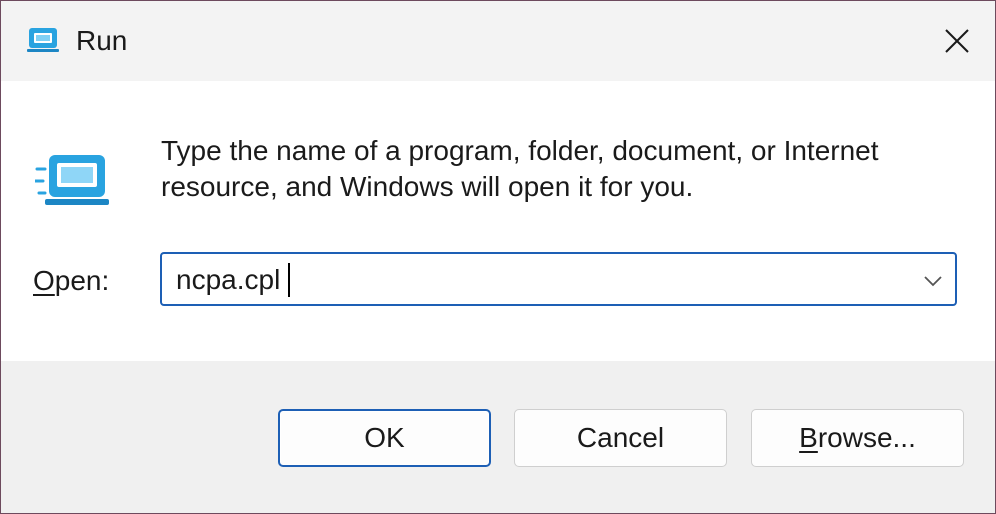 This screenshot has height=514, width=996. Describe the element at coordinates (558, 279) in the screenshot. I see `open-combobox: ncpa.cpl` at that location.